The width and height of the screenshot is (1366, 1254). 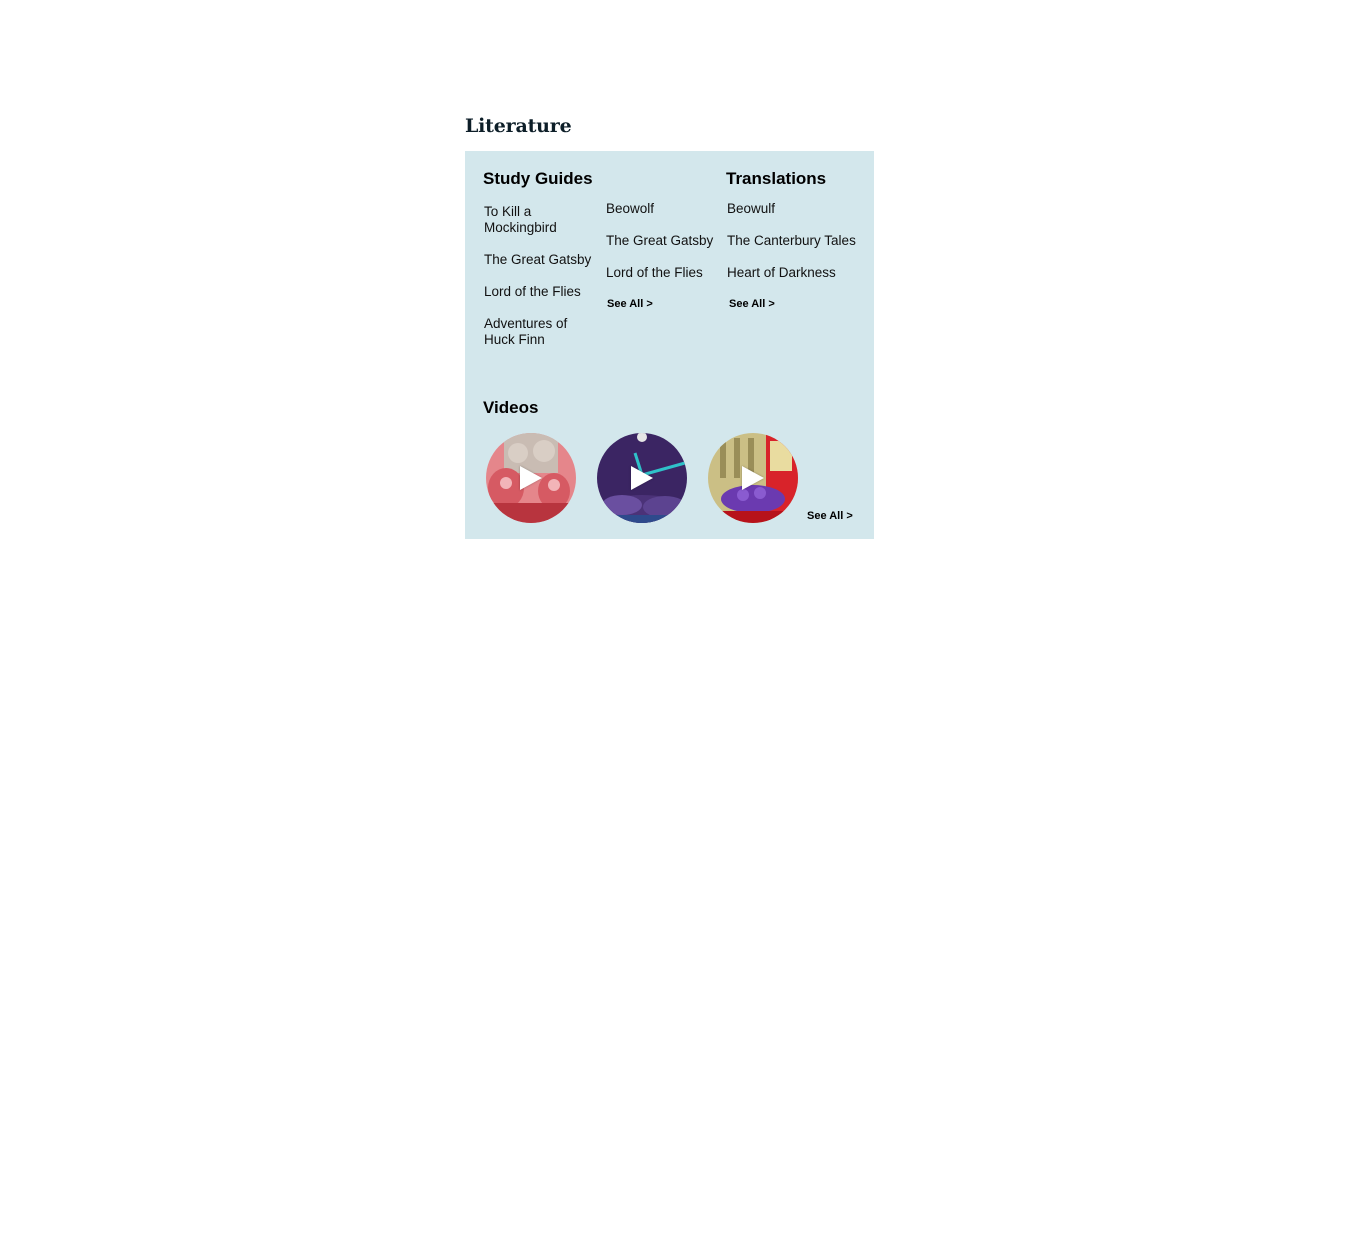 What do you see at coordinates (518, 126) in the screenshot?
I see `page-title: Literature` at bounding box center [518, 126].